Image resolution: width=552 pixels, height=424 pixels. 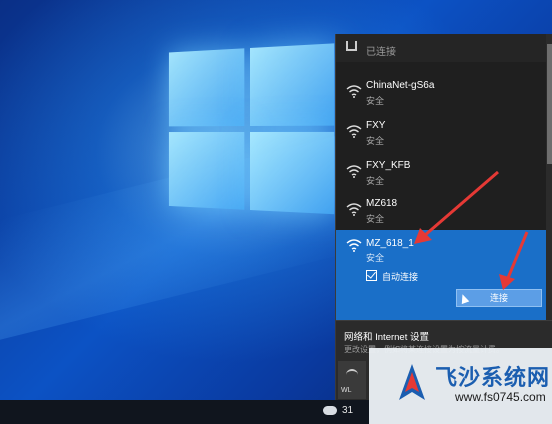 What do you see at coordinates (549, 104) in the screenshot?
I see `scroll-thumb` at bounding box center [549, 104].